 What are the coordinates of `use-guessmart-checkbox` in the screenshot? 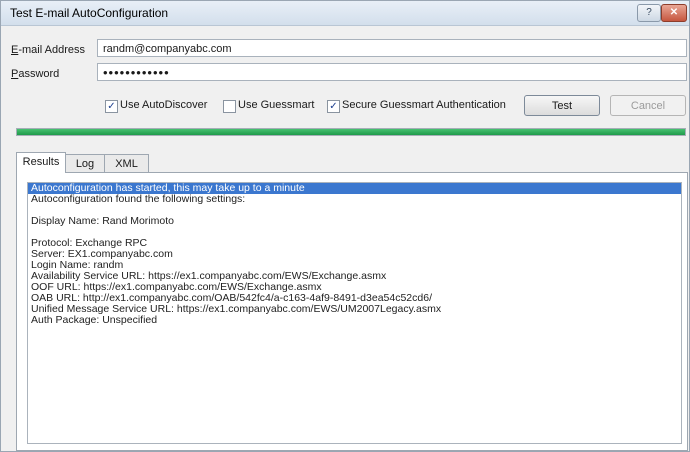 It's located at (229, 106).